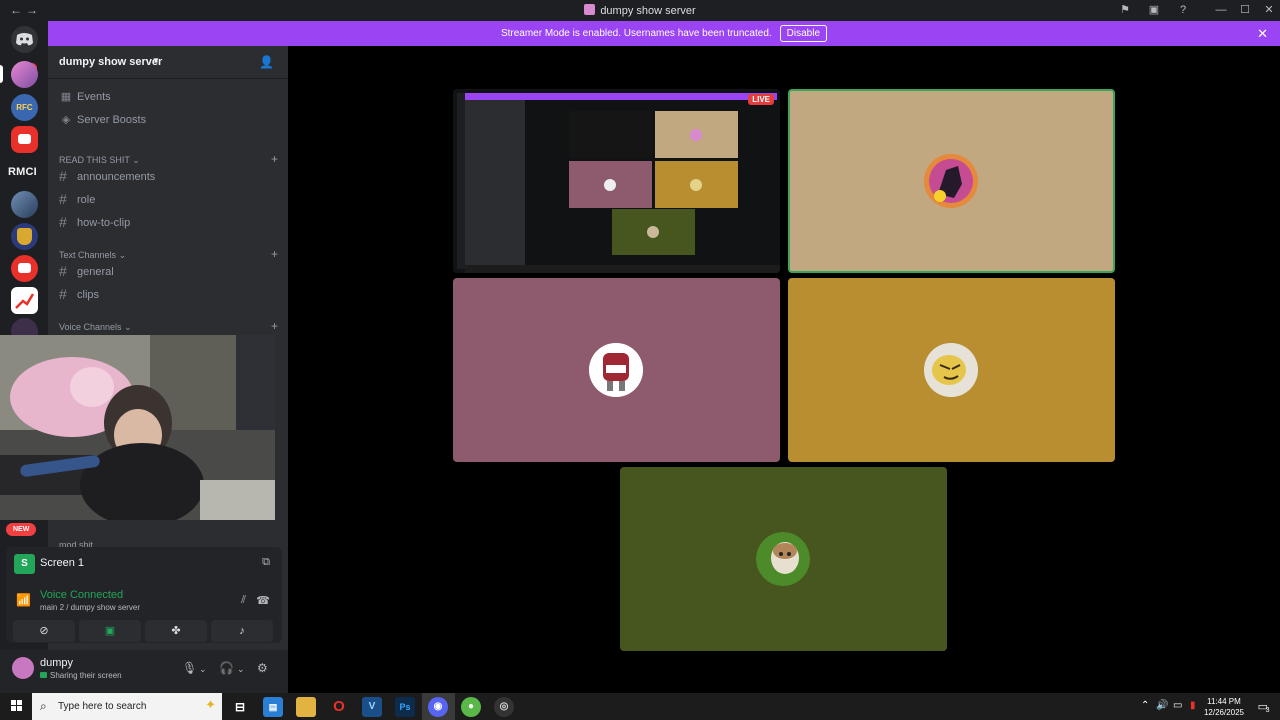 This screenshot has width=1280, height=720. I want to click on screen-share-tile: LIVE, so click(616, 181).